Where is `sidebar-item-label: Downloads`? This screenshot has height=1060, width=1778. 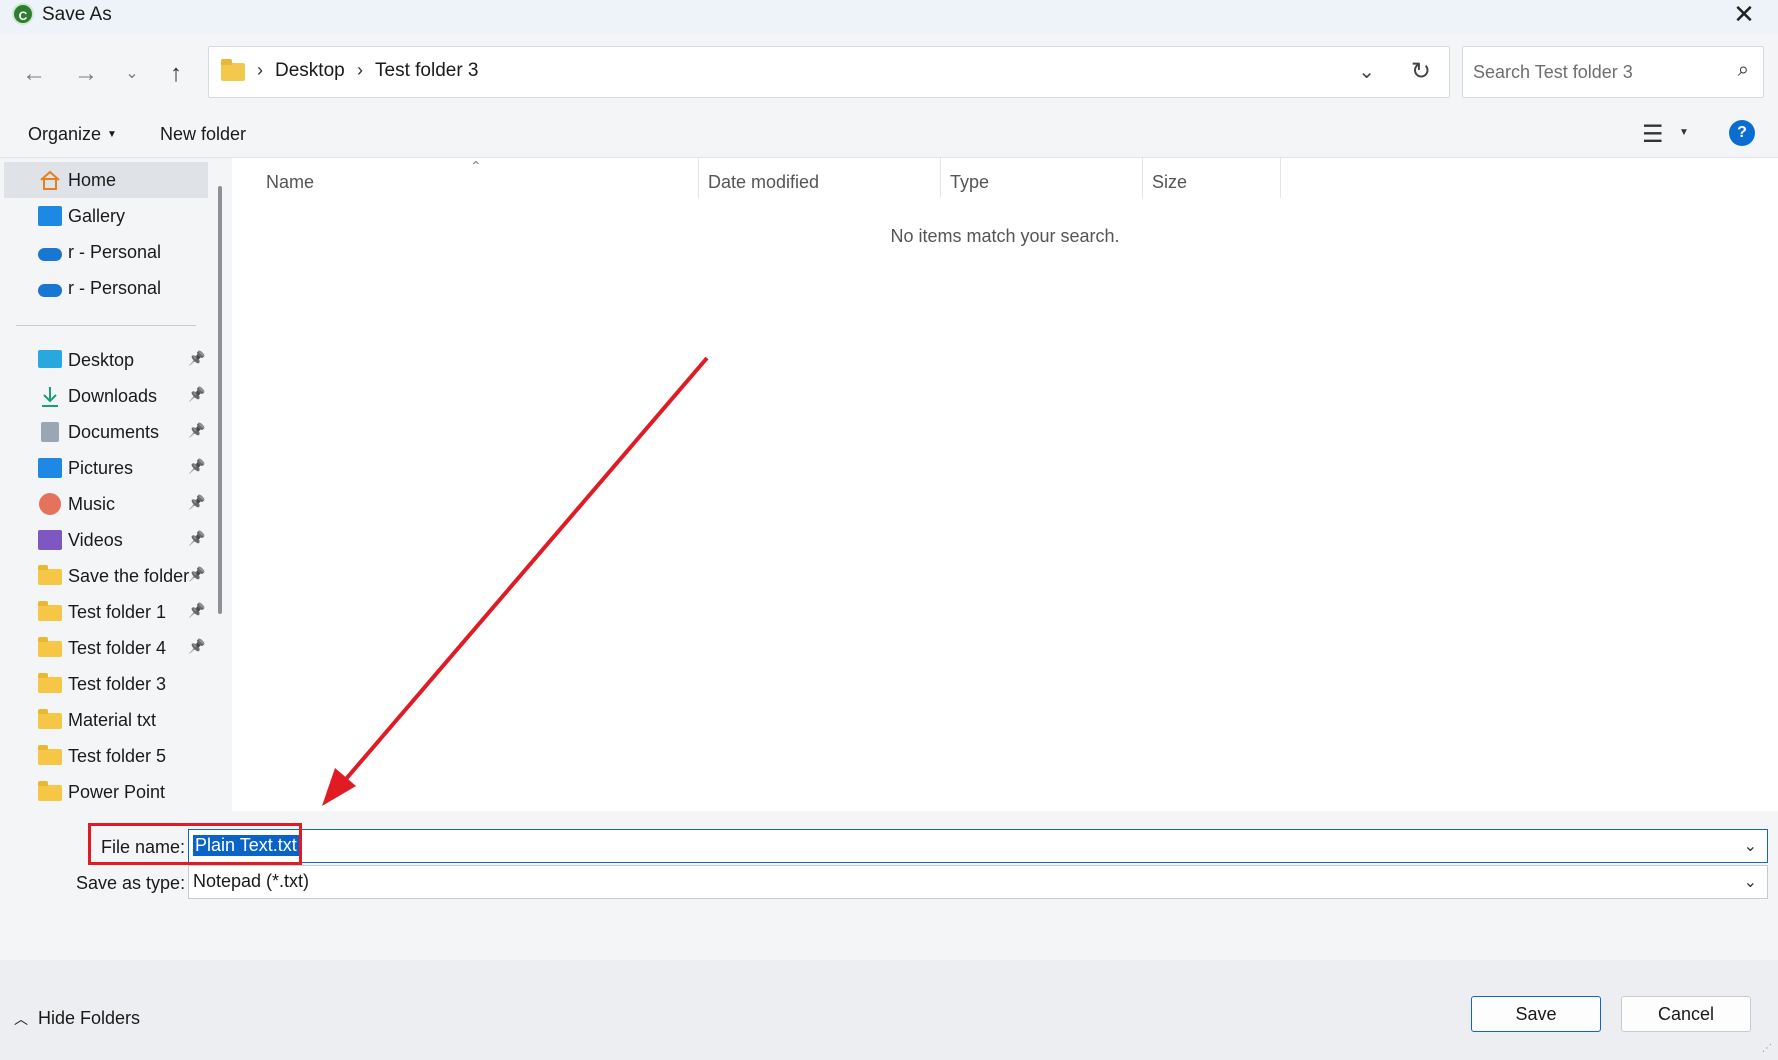
sidebar-item-label: Downloads is located at coordinates (113, 396).